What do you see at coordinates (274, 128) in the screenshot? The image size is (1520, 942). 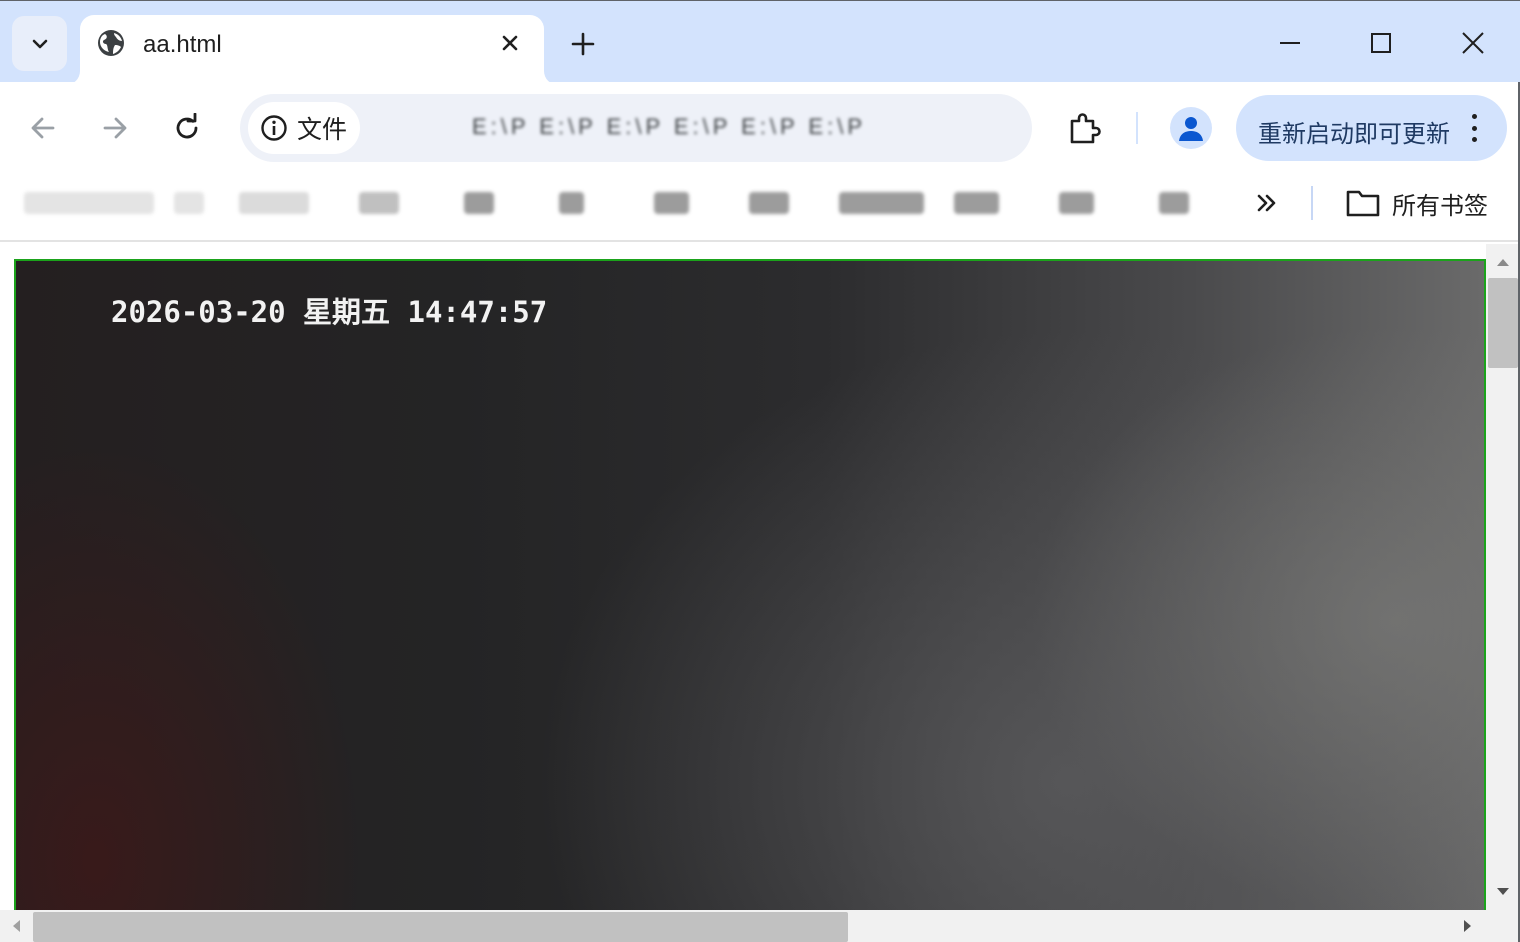 I see `info-icon` at bounding box center [274, 128].